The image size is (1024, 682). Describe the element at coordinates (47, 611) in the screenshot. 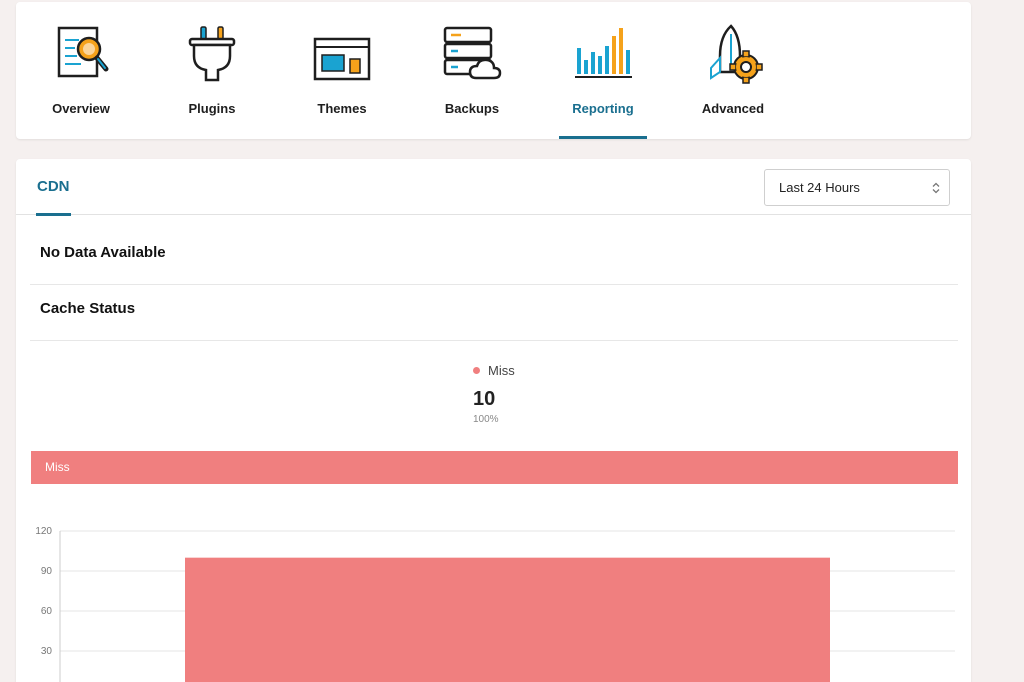

I see `y-tick-label: 60` at that location.